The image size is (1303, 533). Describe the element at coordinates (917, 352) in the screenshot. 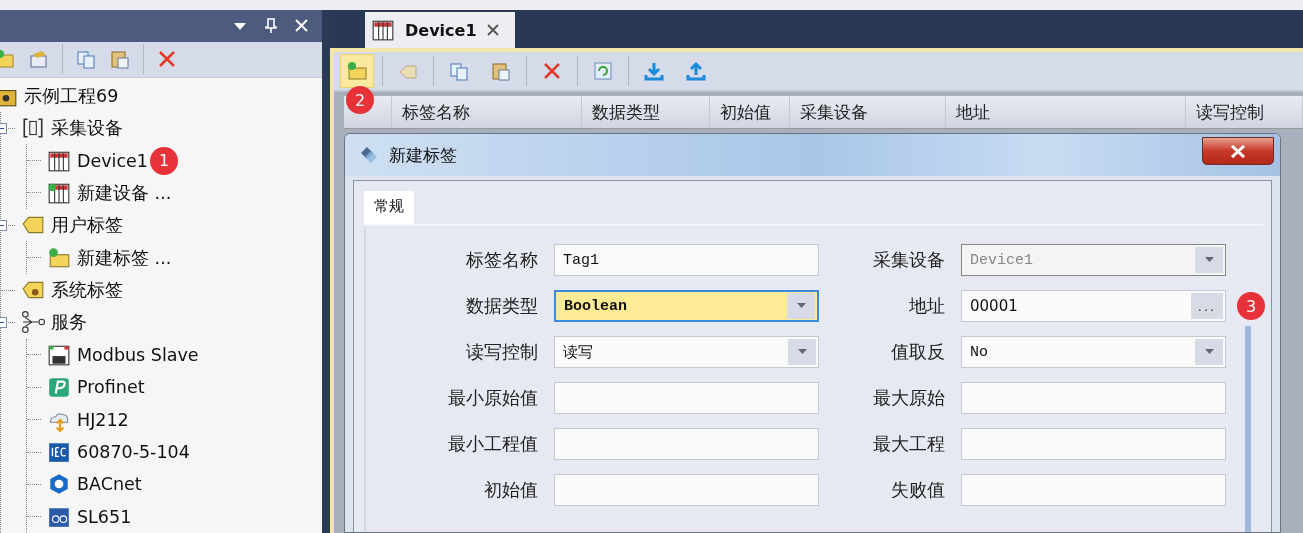

I see `field-label: 值取反` at that location.